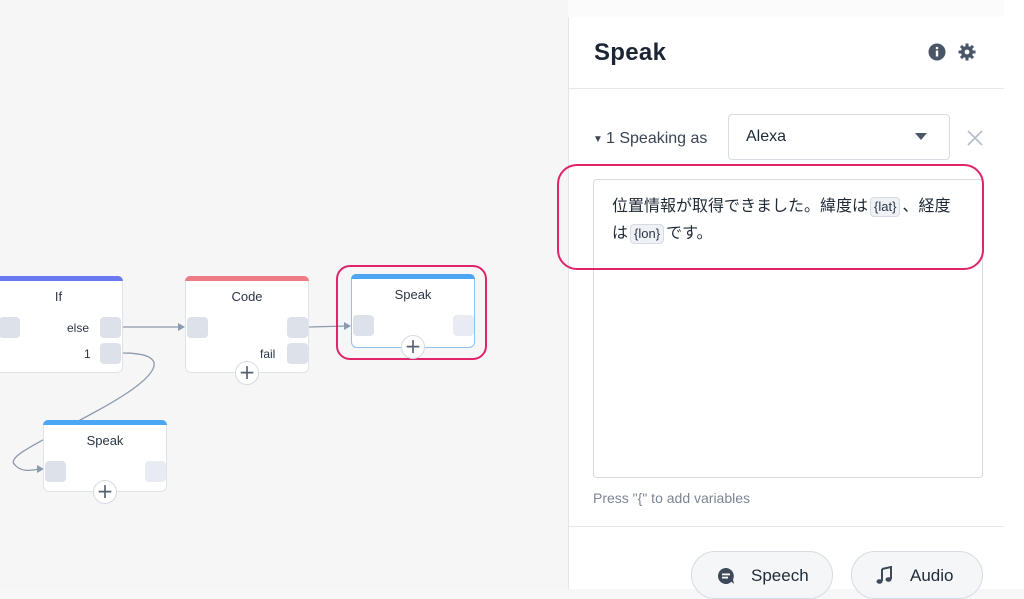 Image resolution: width=1024 pixels, height=599 pixels. Describe the element at coordinates (725, 576) in the screenshot. I see `speech-bubble-icon` at that location.